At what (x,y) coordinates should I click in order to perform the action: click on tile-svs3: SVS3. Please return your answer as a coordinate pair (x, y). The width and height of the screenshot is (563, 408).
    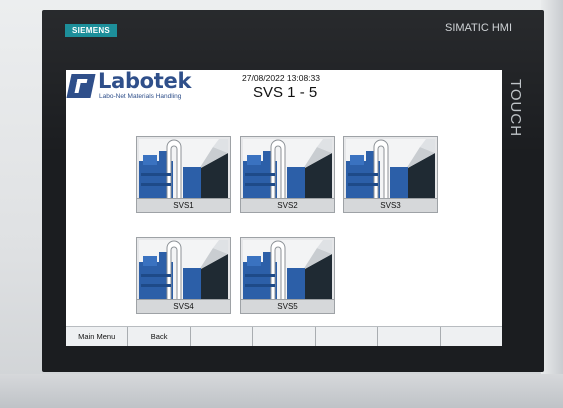
    Looking at the image, I should click on (390, 174).